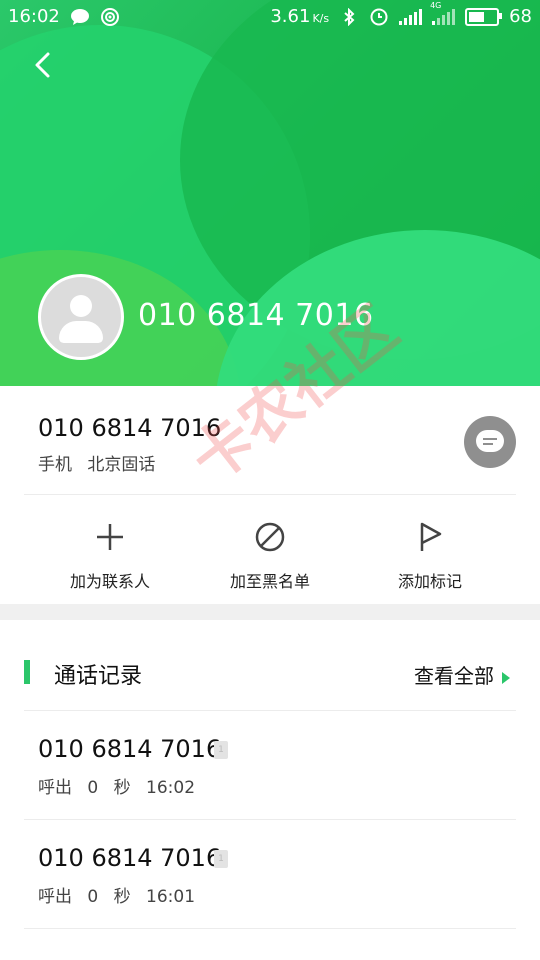 The width and height of the screenshot is (540, 960). I want to click on add-to-blacklist-label: 加至黑名单, so click(269, 581).